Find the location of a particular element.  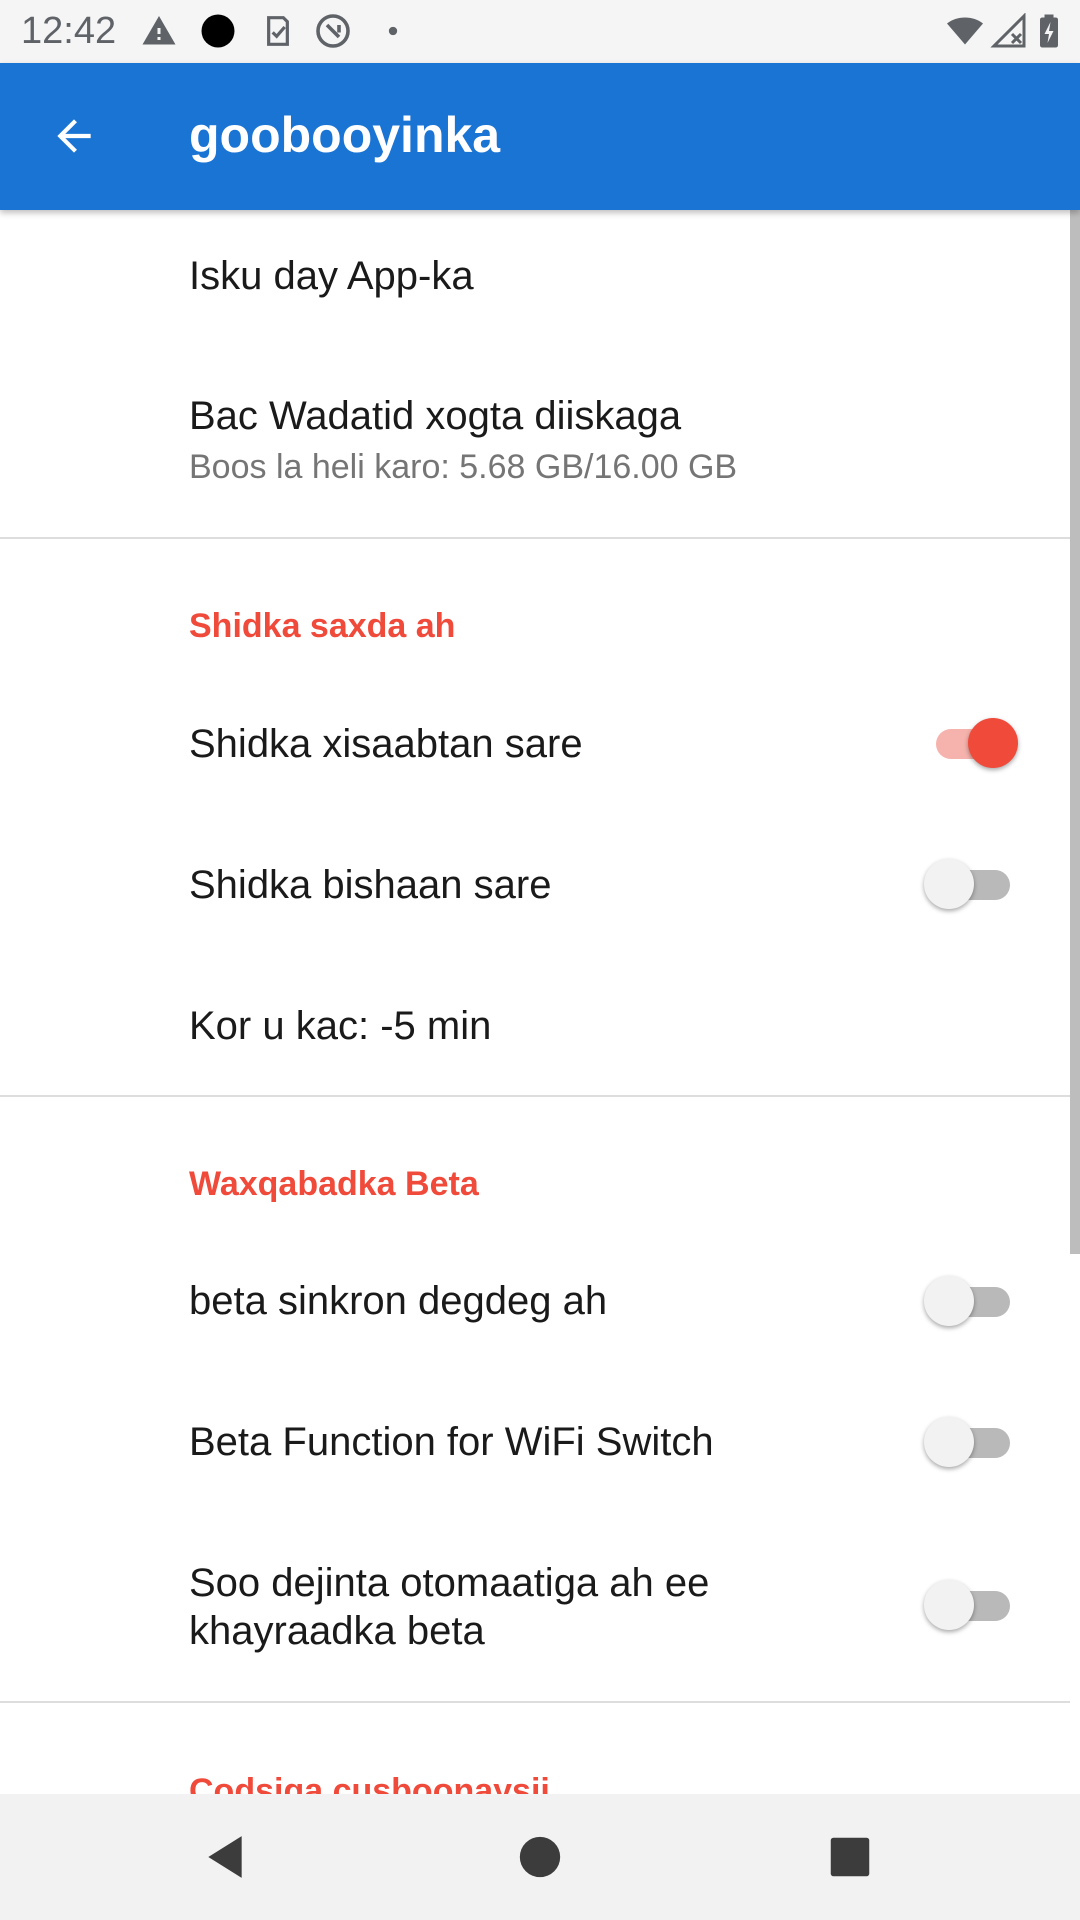

at-sign-icon is located at coordinates (333, 31).